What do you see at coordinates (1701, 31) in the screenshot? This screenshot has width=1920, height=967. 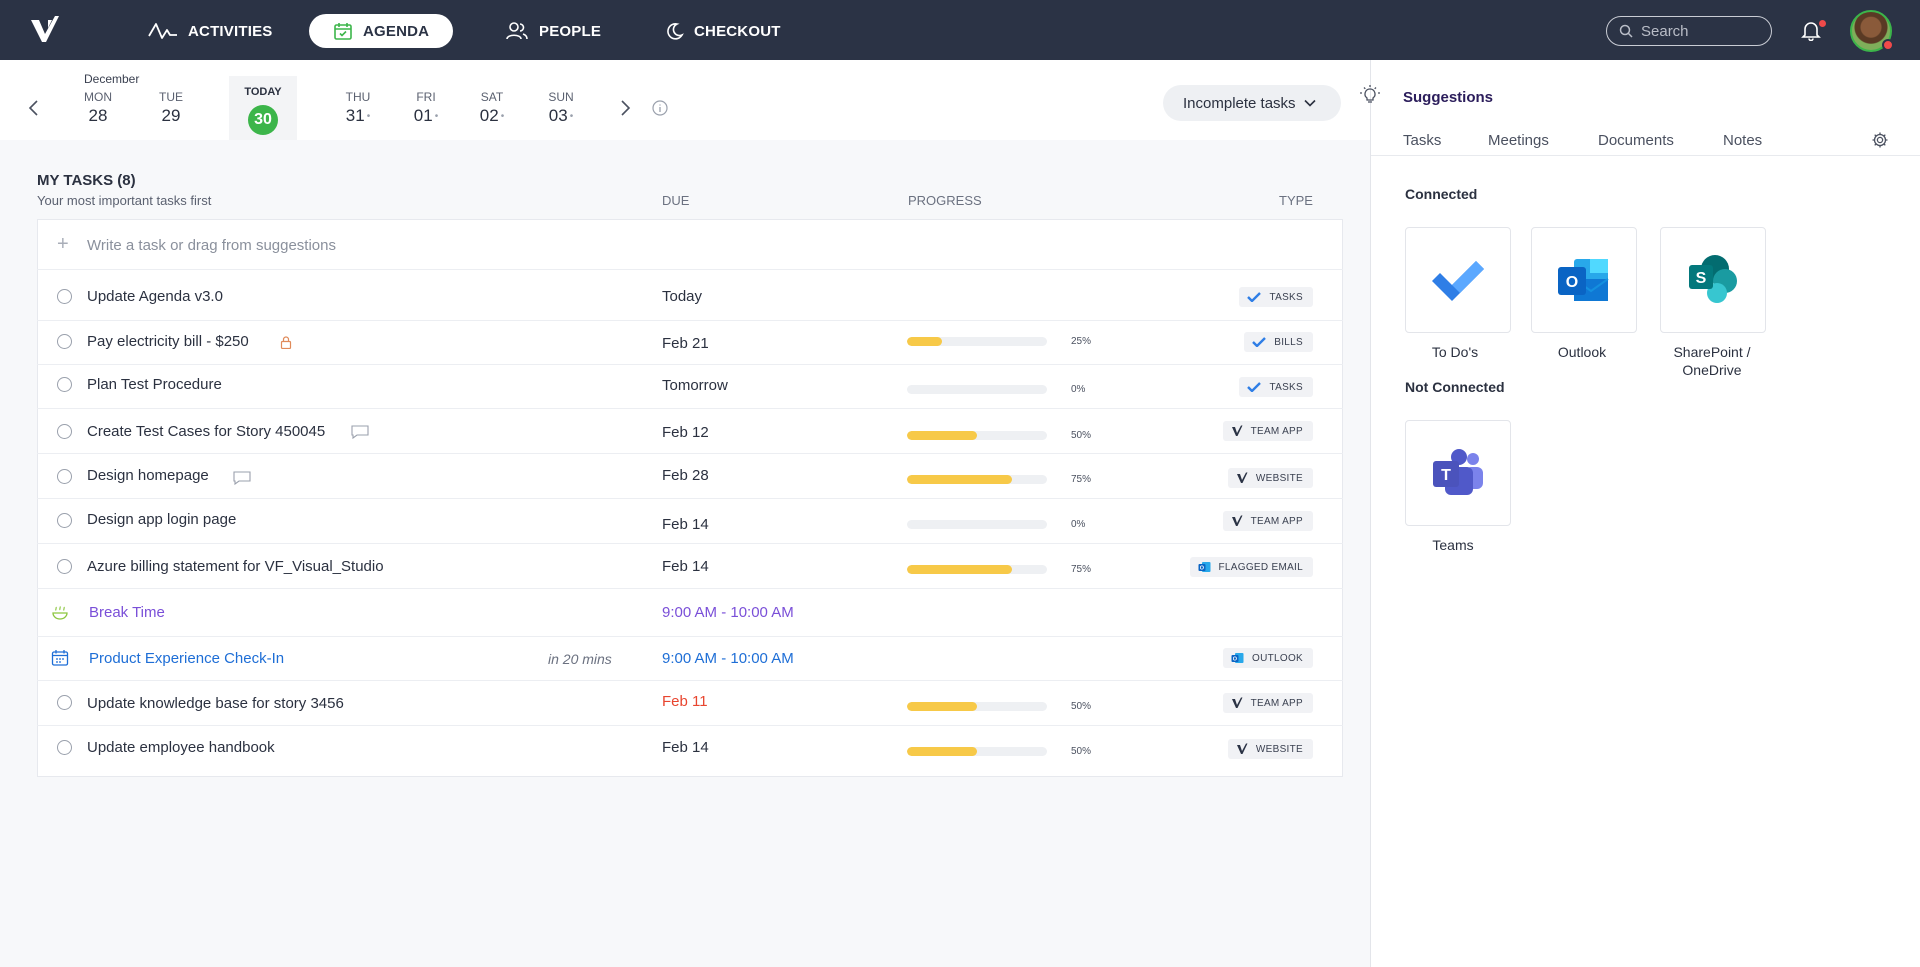 I see `search-input` at bounding box center [1701, 31].